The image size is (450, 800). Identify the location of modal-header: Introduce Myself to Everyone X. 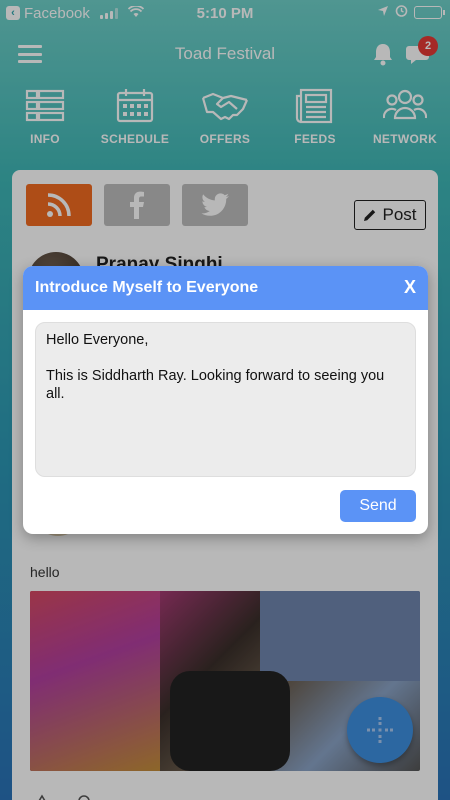
(225, 288).